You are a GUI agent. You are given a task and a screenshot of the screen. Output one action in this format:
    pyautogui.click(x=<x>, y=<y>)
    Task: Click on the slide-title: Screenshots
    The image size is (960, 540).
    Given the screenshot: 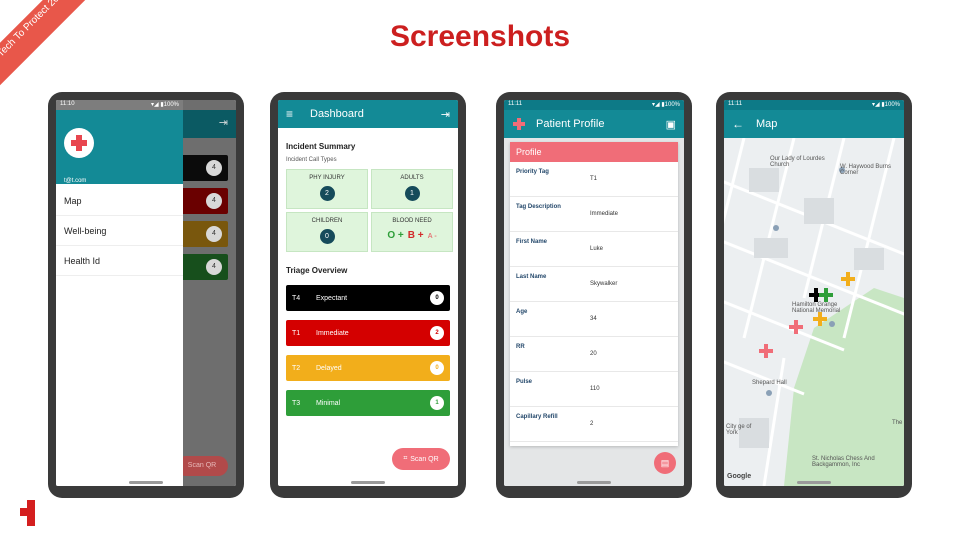 What is the action you would take?
    pyautogui.click(x=480, y=36)
    